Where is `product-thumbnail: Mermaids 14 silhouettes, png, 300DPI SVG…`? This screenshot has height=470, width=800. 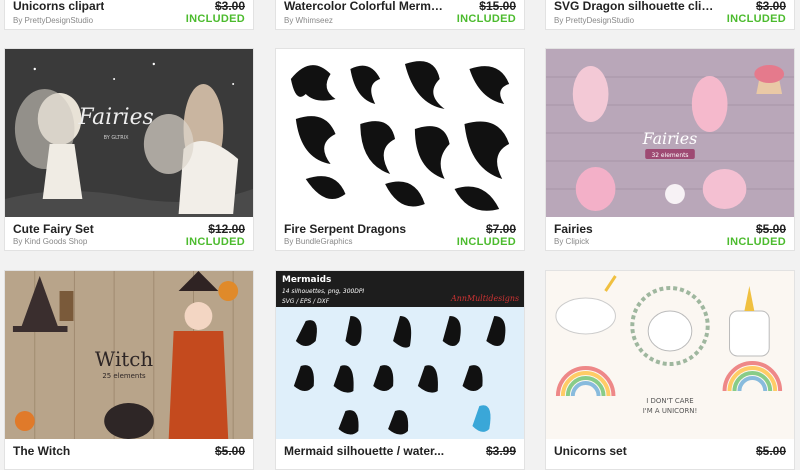 product-thumbnail: Mermaids 14 silhouettes, png, 300DPI SVG… is located at coordinates (400, 355).